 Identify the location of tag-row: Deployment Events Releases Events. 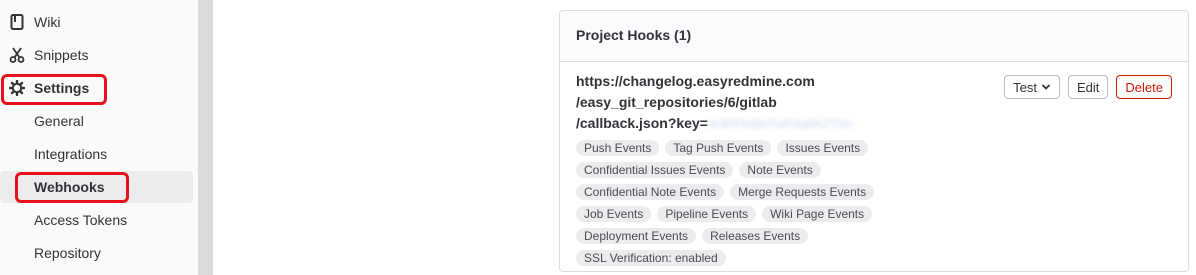
(736, 236).